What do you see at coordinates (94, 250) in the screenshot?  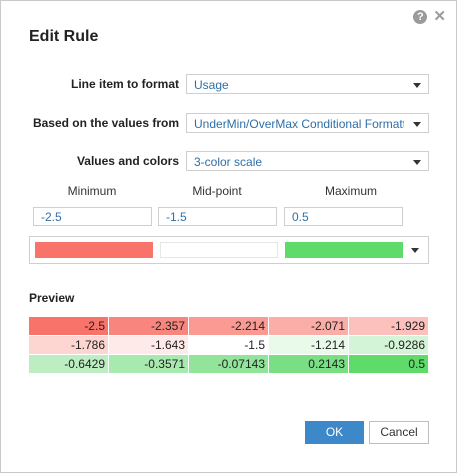 I see `minimum-color-swatch` at bounding box center [94, 250].